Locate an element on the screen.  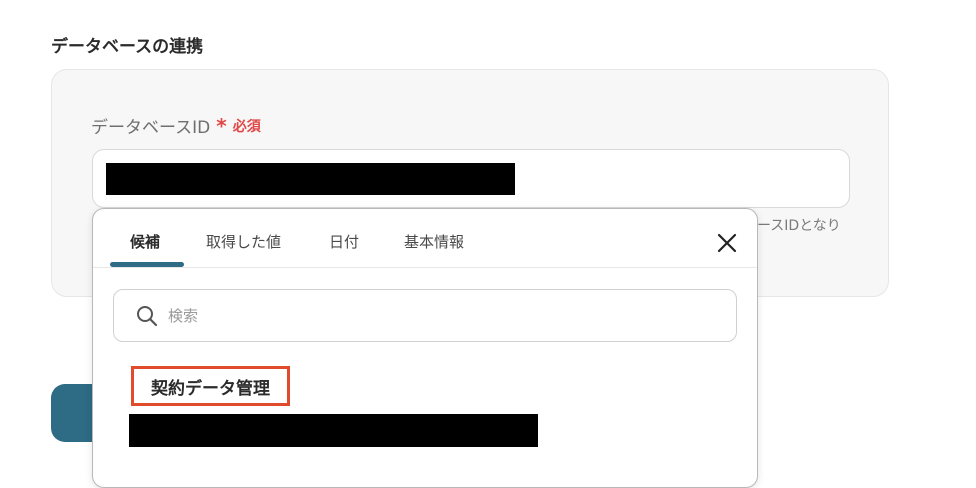
result-item-highlight: 契約データ管理 is located at coordinates (210, 386).